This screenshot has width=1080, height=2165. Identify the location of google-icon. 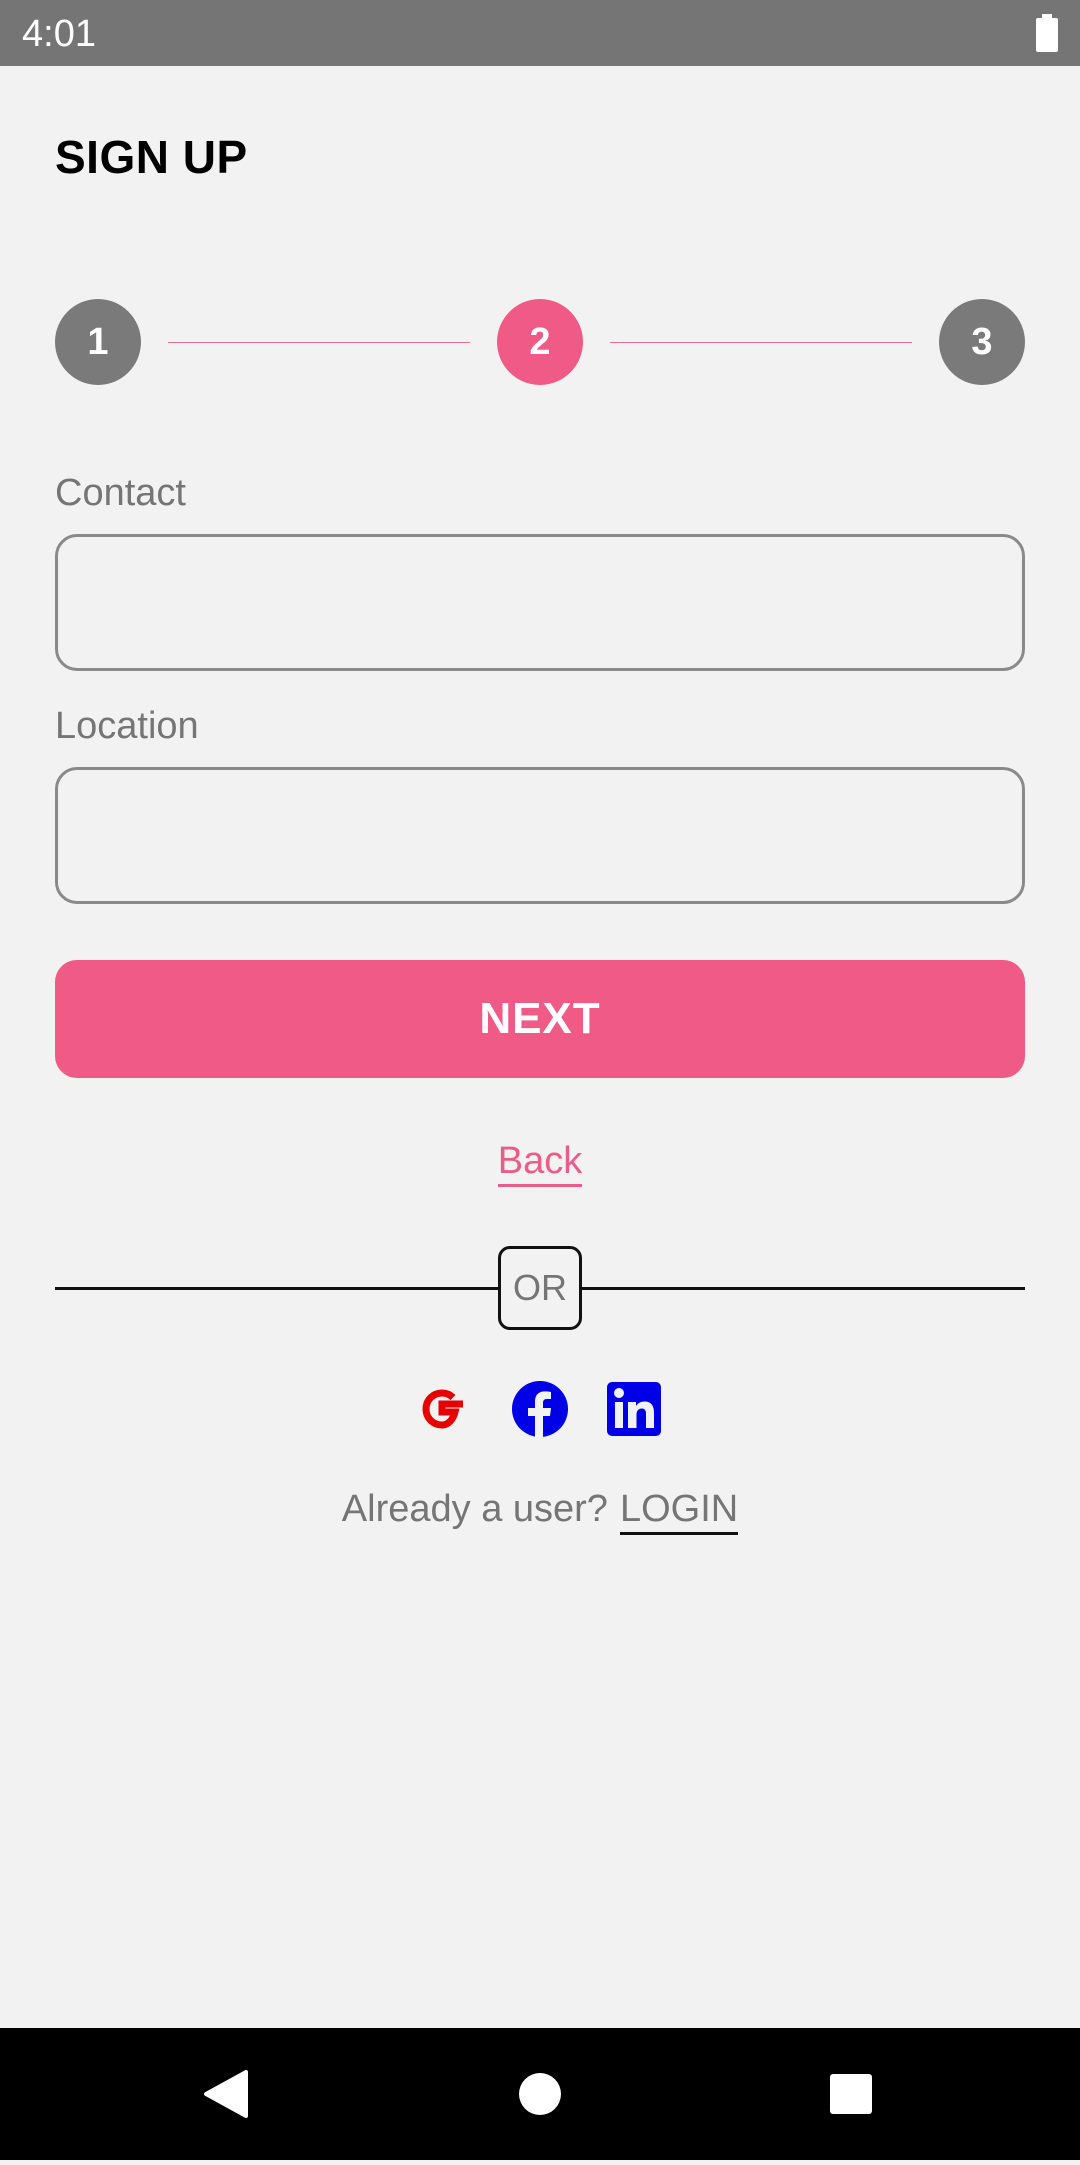
(442, 1409).